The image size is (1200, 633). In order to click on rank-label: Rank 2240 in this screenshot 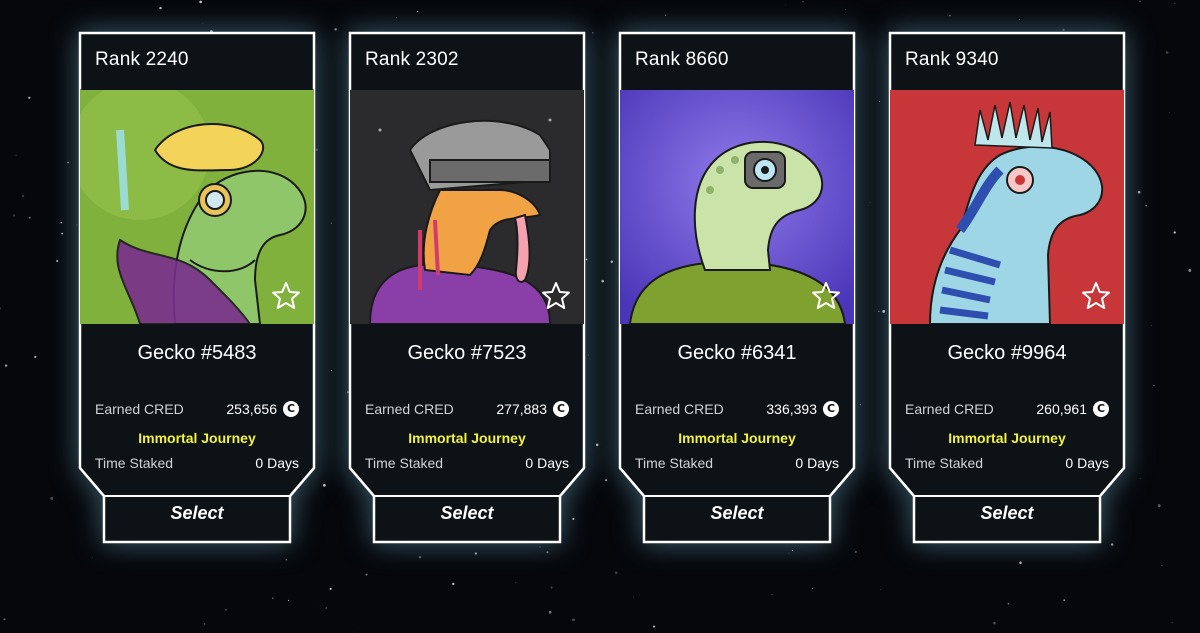, I will do `click(142, 59)`.